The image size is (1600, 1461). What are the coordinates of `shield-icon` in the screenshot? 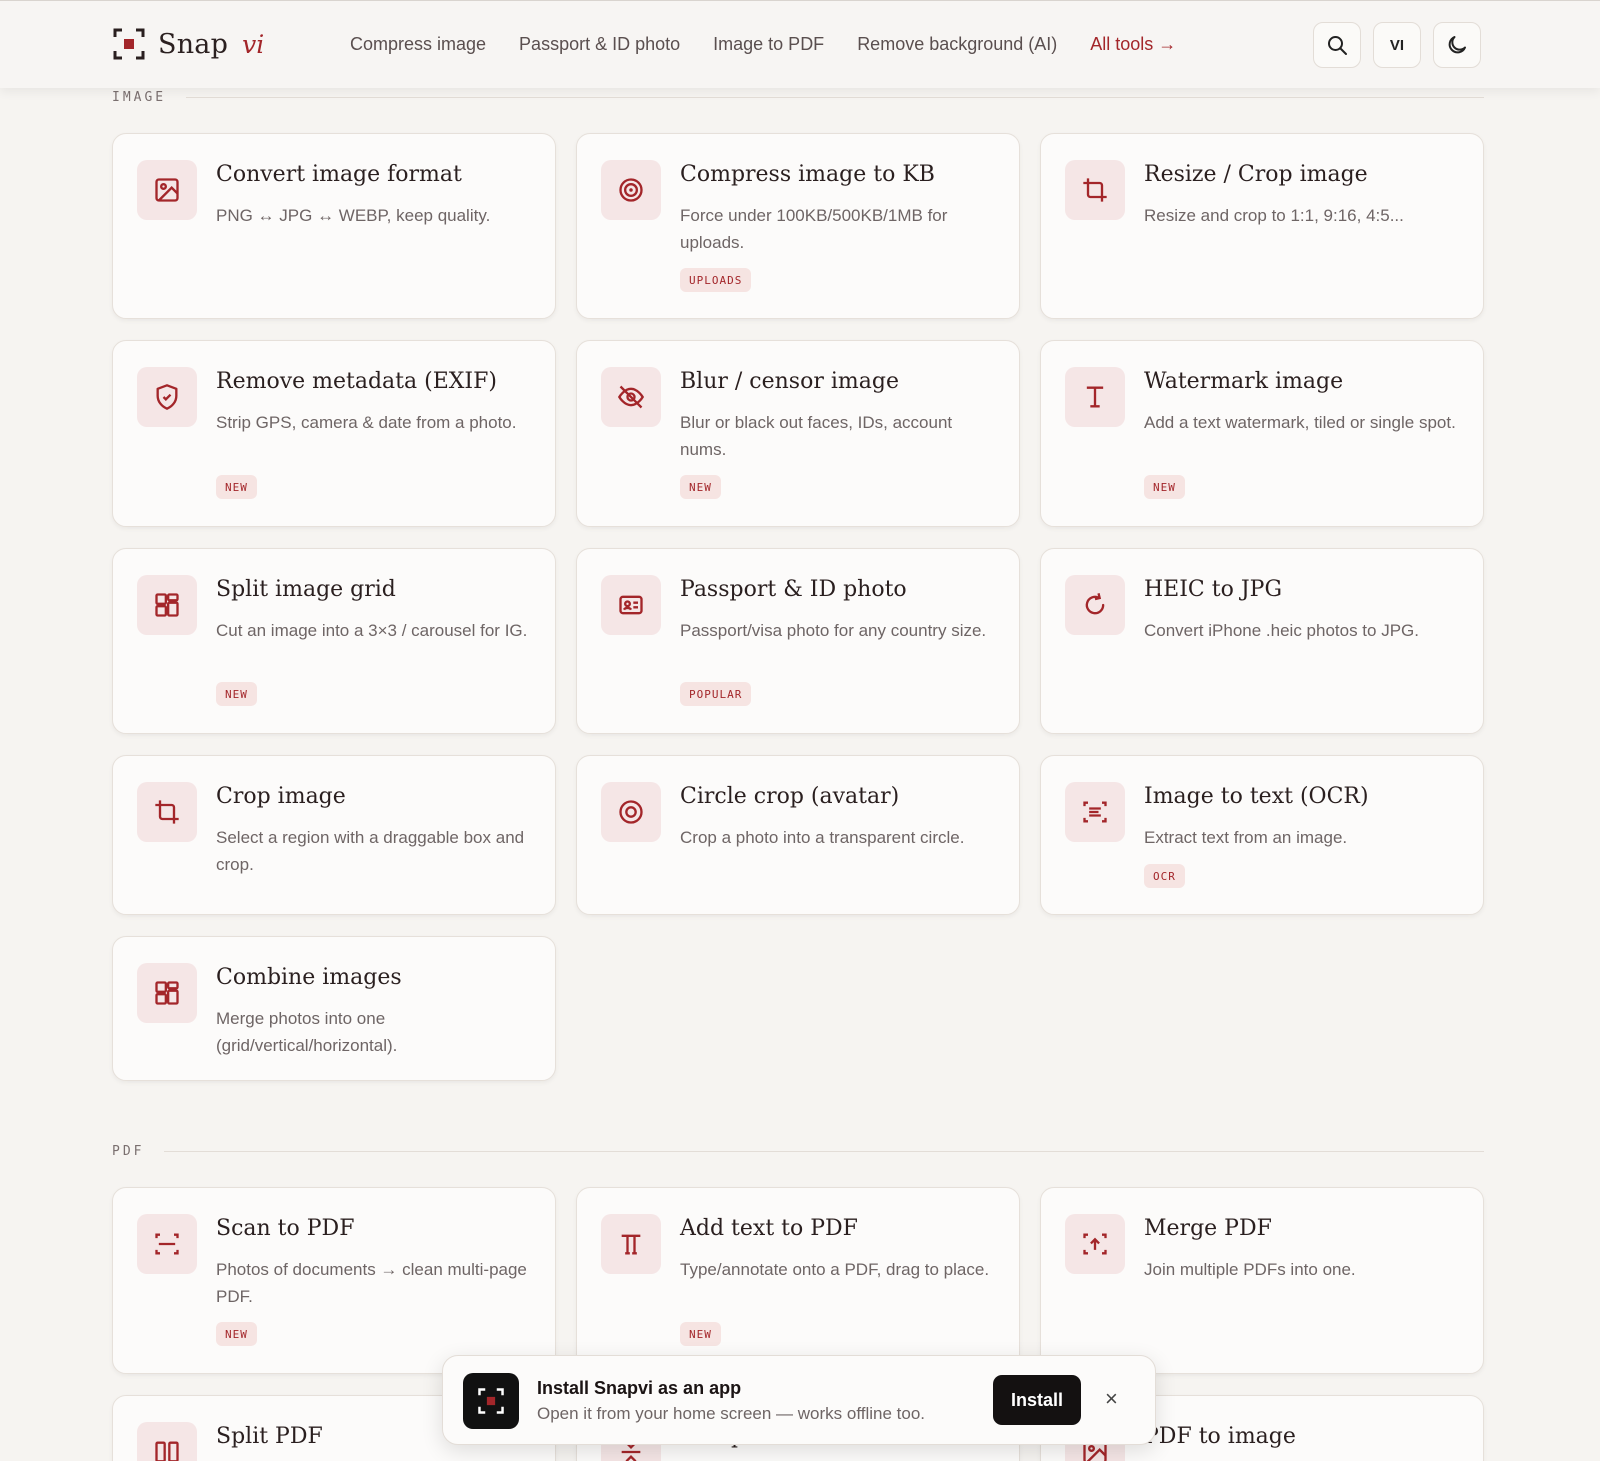 It's located at (167, 397).